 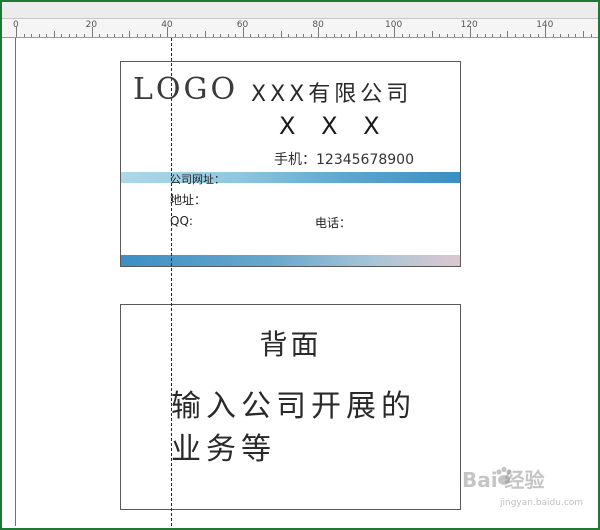 I want to click on vertical-guide-line, so click(x=171, y=282).